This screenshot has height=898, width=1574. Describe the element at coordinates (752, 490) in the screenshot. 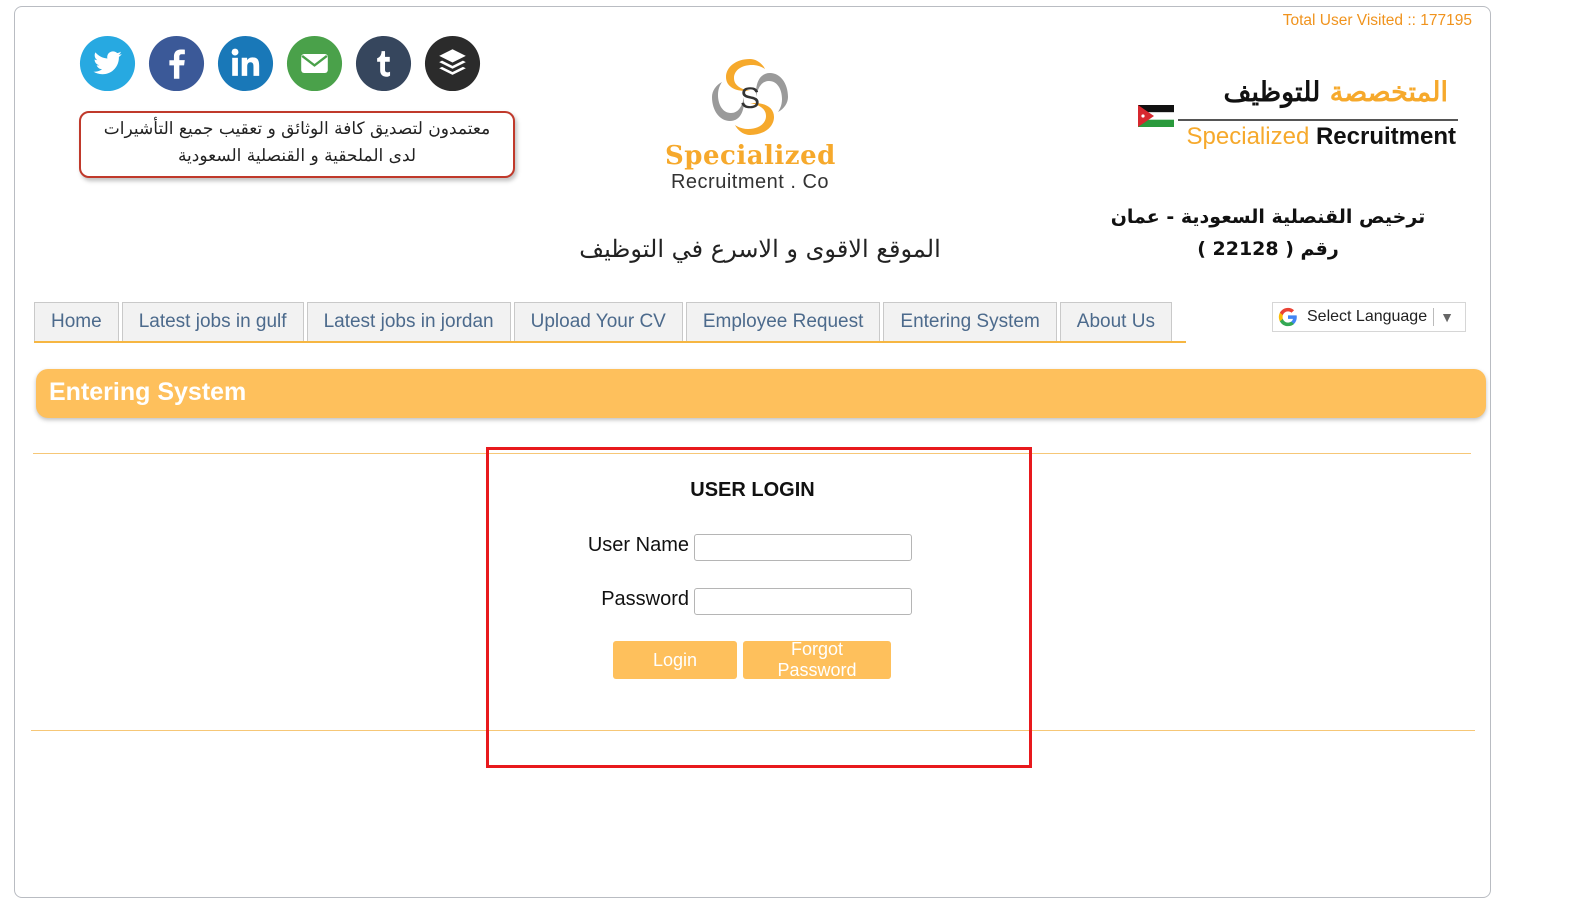

I see `login-title: USER LOGIN` at that location.